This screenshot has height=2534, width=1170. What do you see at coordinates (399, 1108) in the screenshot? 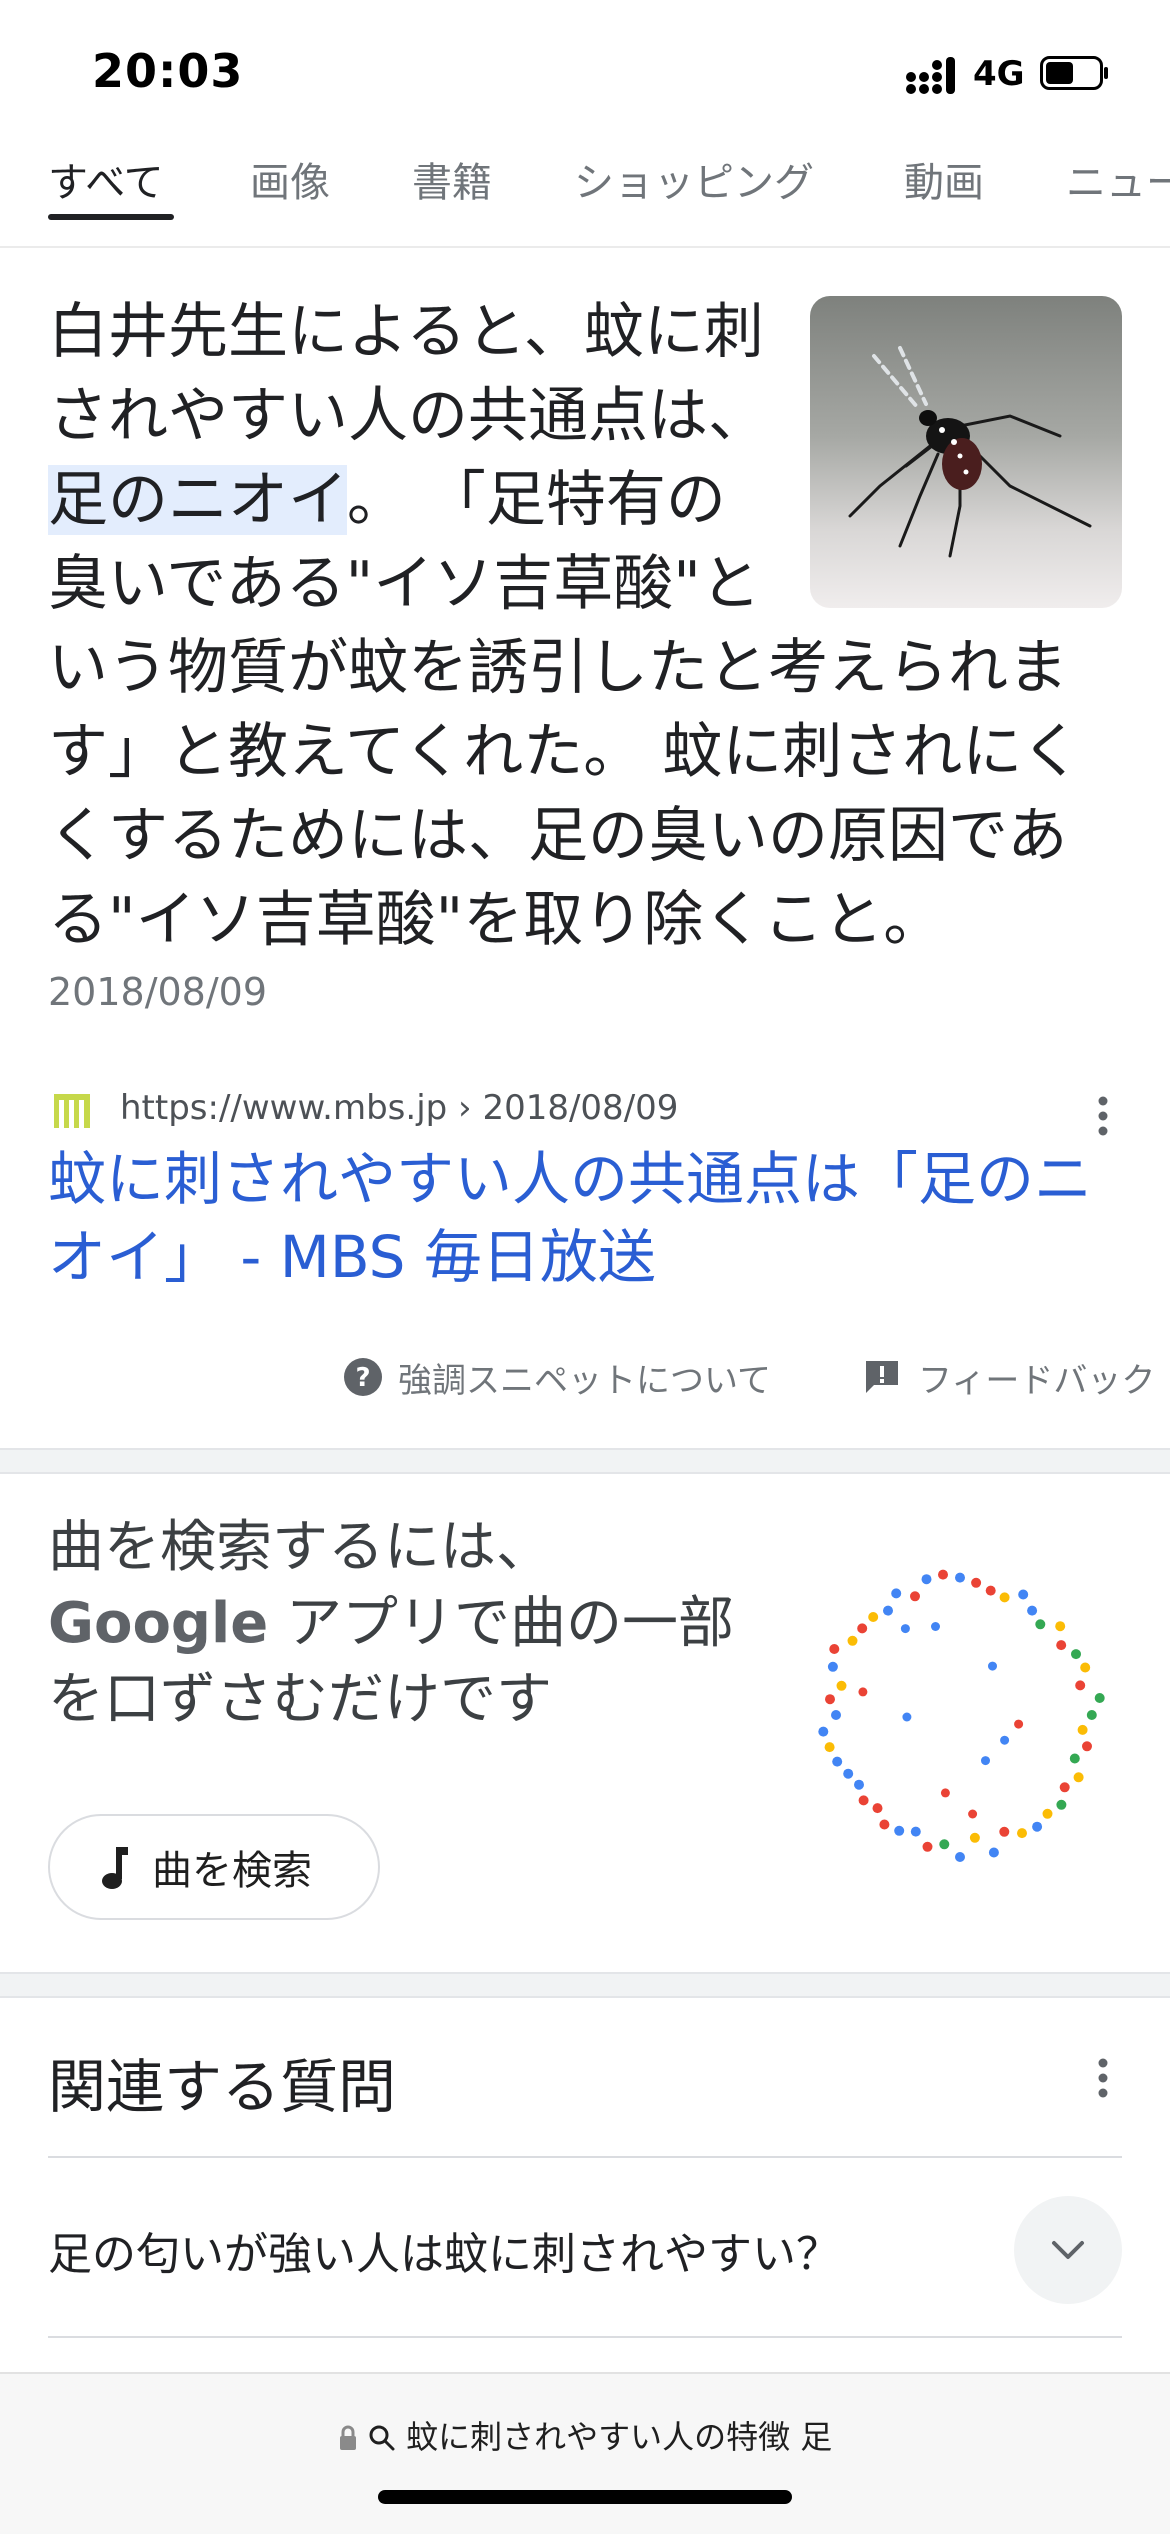
I see `source-url: https://www.mbs.jp › 2018/08/09` at bounding box center [399, 1108].